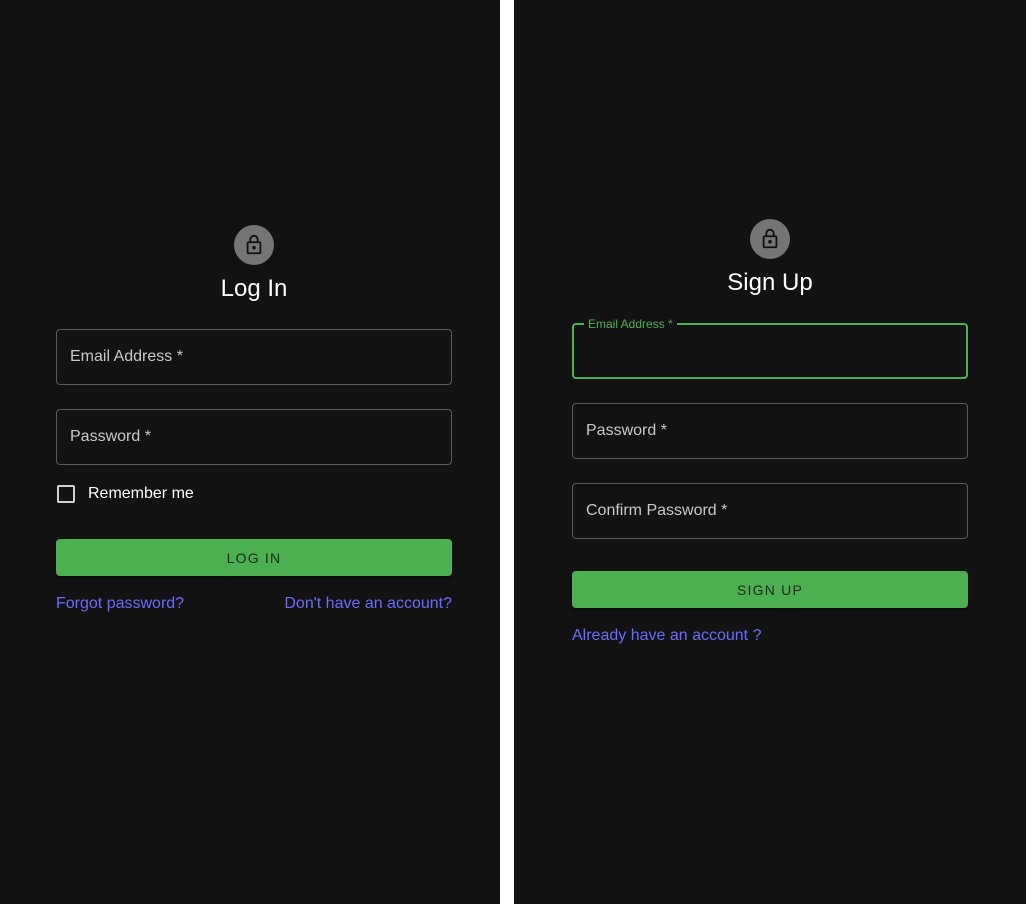 Image resolution: width=1026 pixels, height=904 pixels. Describe the element at coordinates (770, 511) in the screenshot. I see `confirm-password-field: Confirm Password *` at that location.